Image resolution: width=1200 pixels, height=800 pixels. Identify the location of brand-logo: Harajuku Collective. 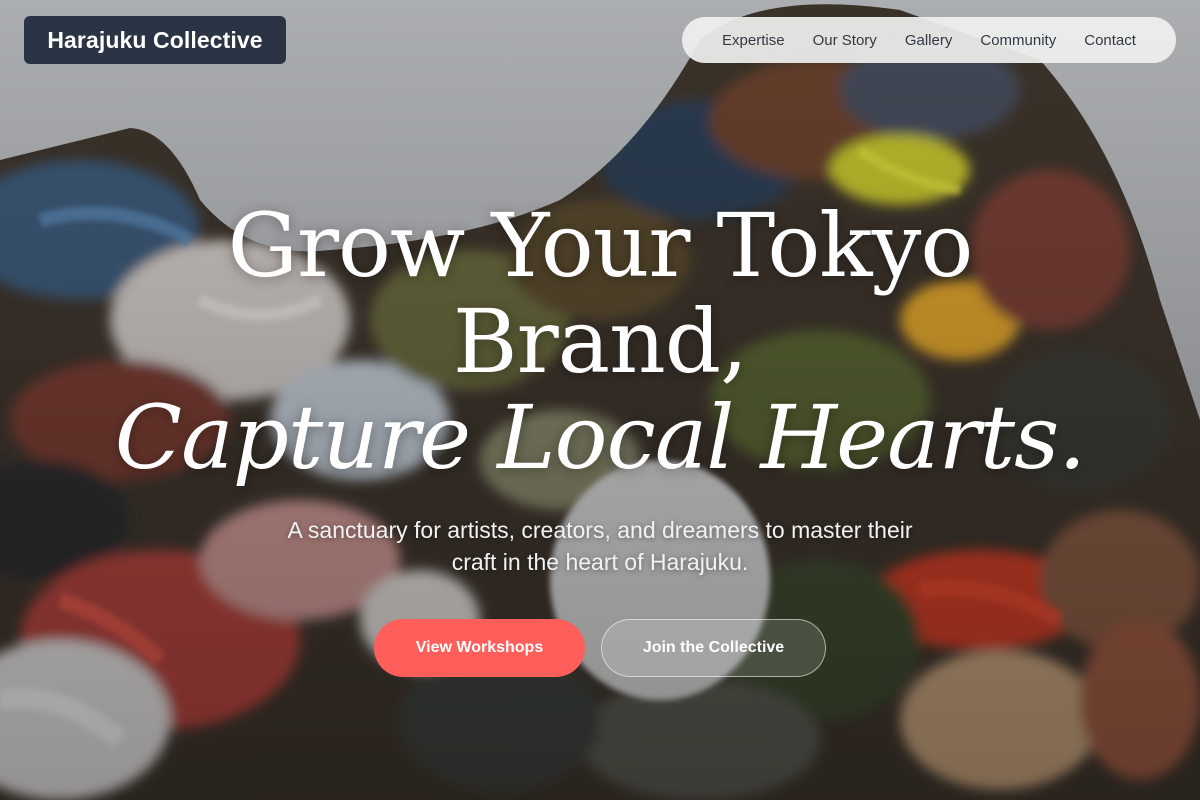
(155, 40).